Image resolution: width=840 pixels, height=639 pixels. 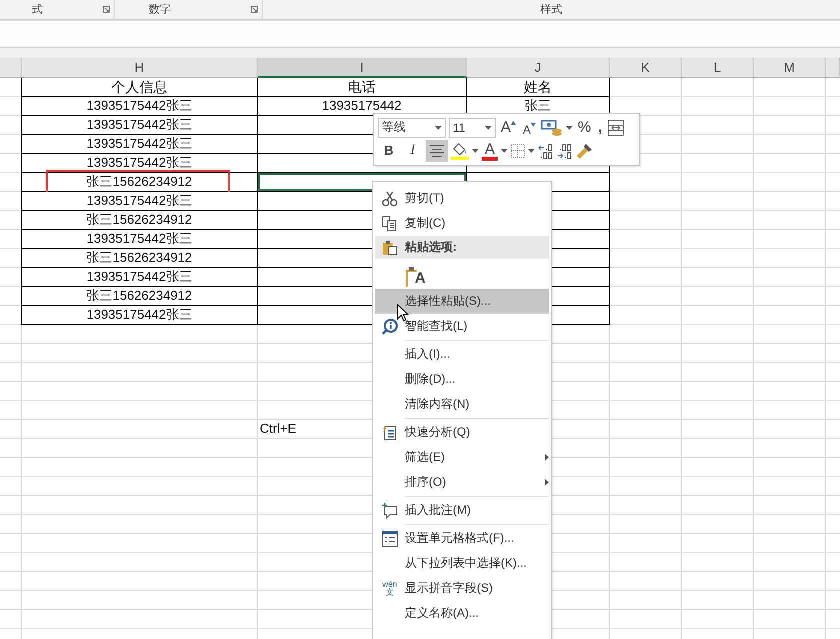 What do you see at coordinates (437, 151) in the screenshot?
I see `align-center-icon` at bounding box center [437, 151].